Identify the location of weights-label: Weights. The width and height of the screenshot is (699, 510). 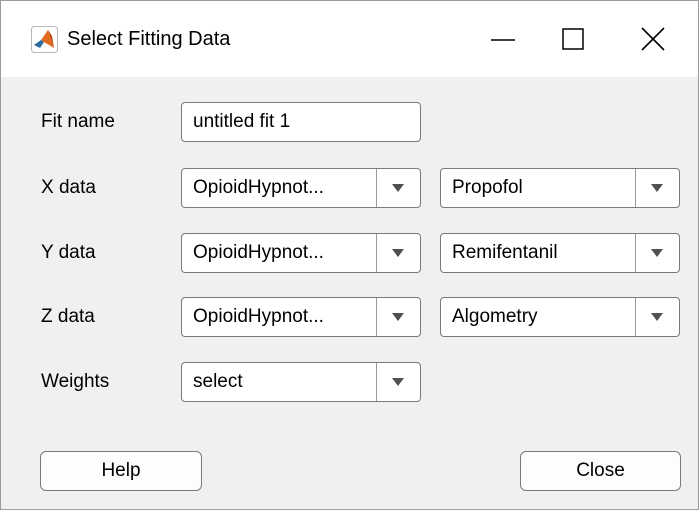
(75, 381).